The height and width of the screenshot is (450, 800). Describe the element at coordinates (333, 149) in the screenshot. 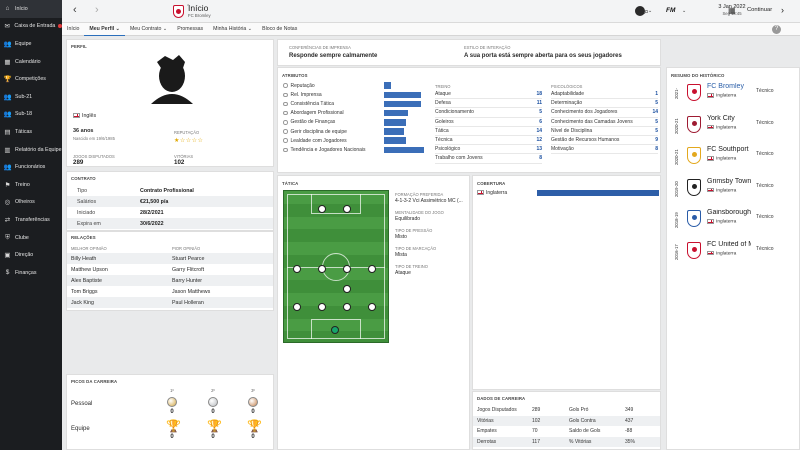

I see `attribute-row: Tendência e Jogadores Nacionais` at that location.